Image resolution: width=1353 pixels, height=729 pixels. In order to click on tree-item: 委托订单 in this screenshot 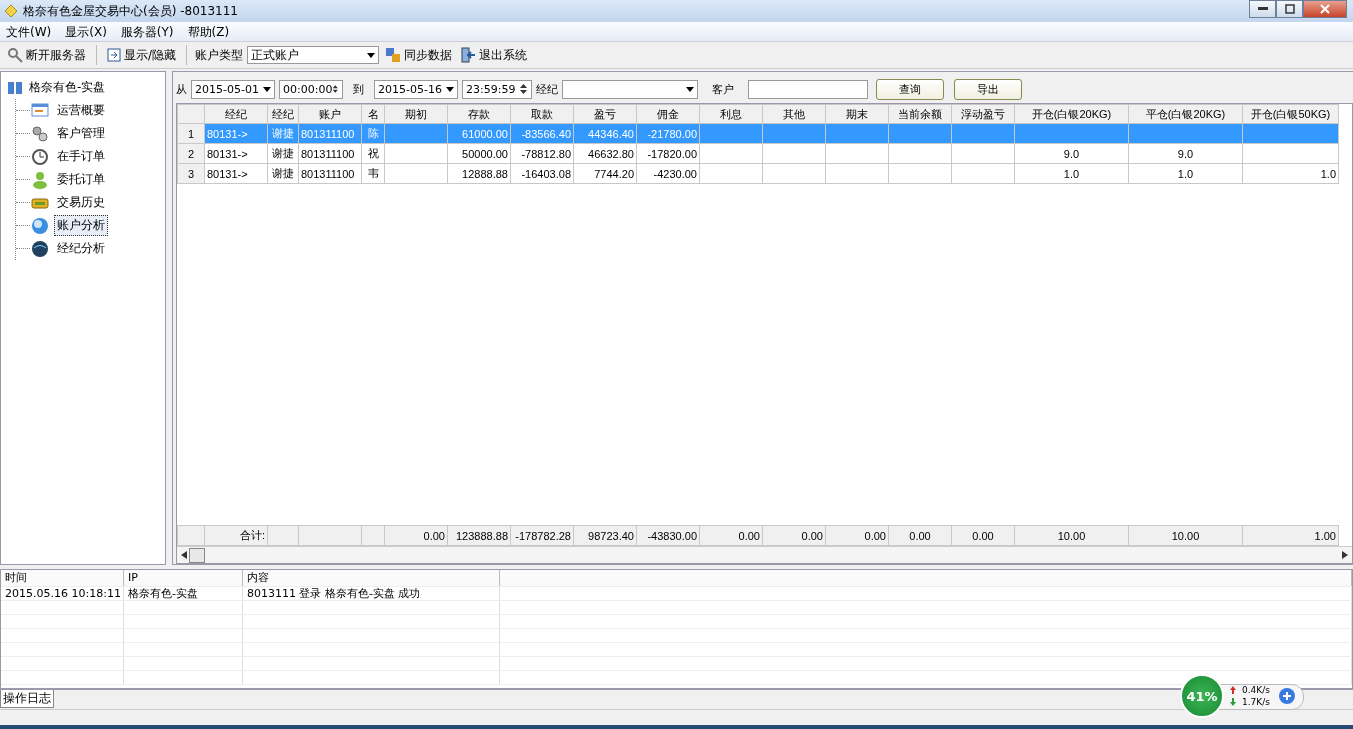, I will do `click(81, 179)`.